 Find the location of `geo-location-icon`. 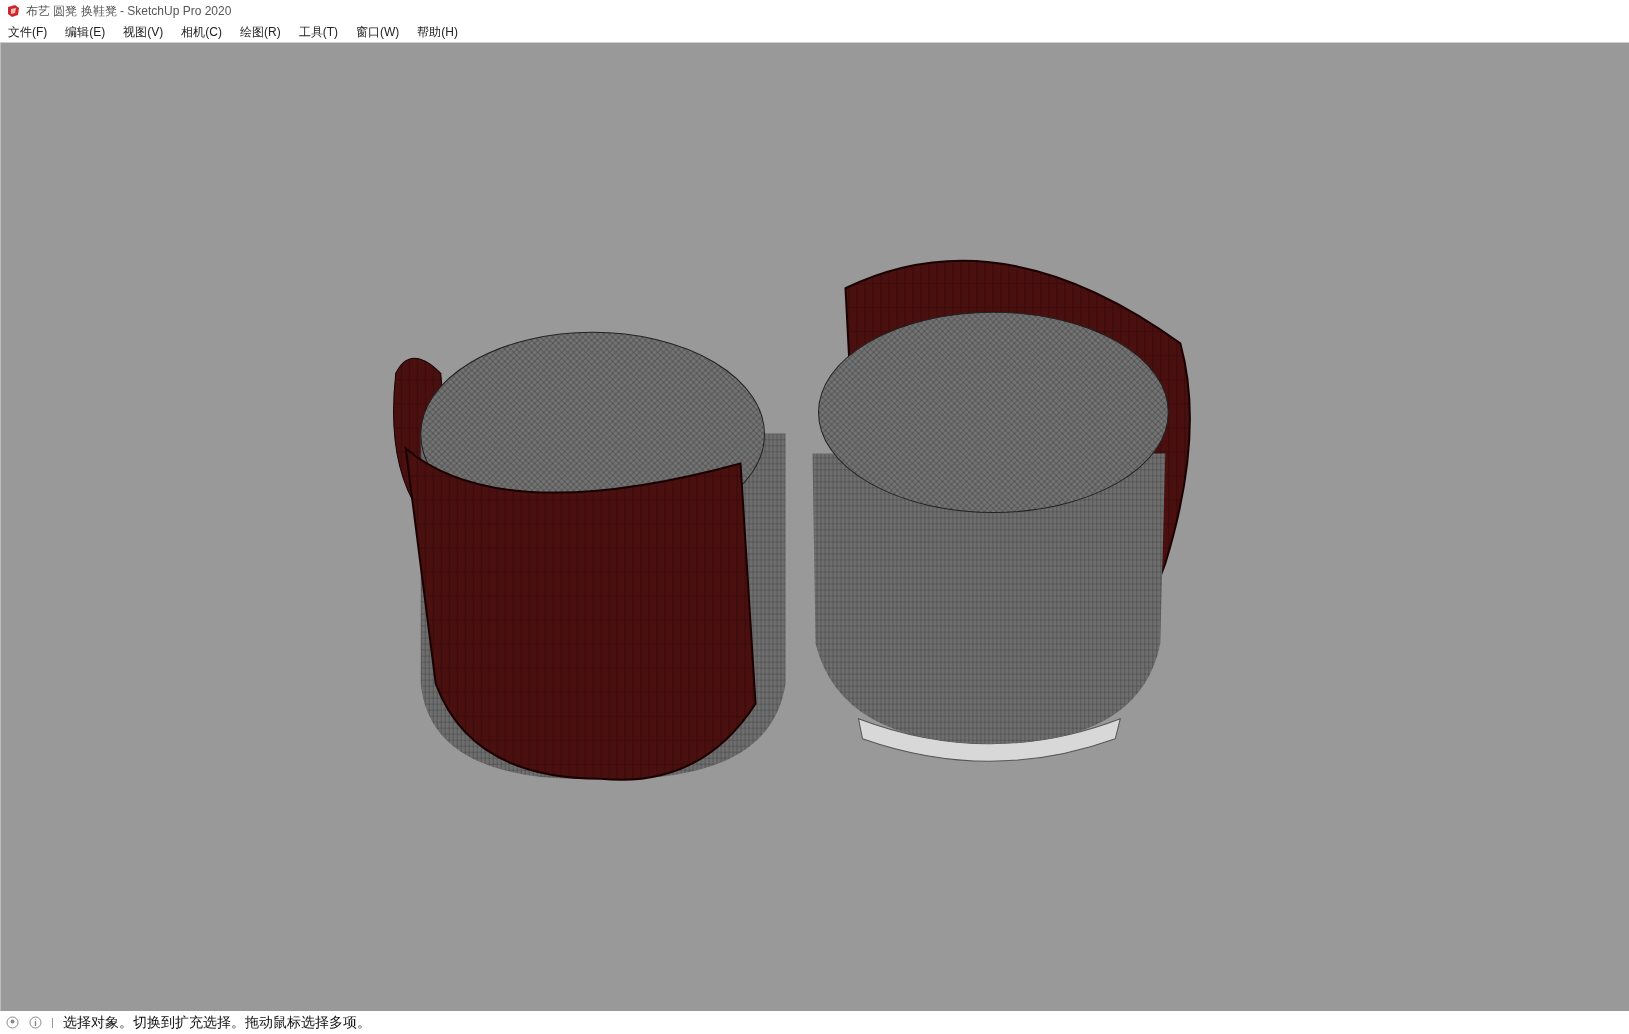

geo-location-icon is located at coordinates (12, 1022).